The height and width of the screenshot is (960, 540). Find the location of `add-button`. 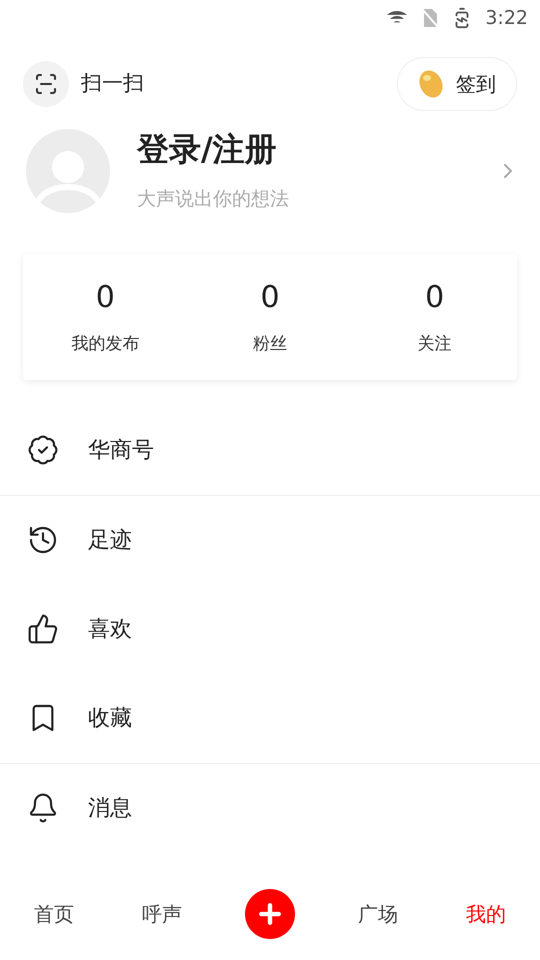

add-button is located at coordinates (270, 914).